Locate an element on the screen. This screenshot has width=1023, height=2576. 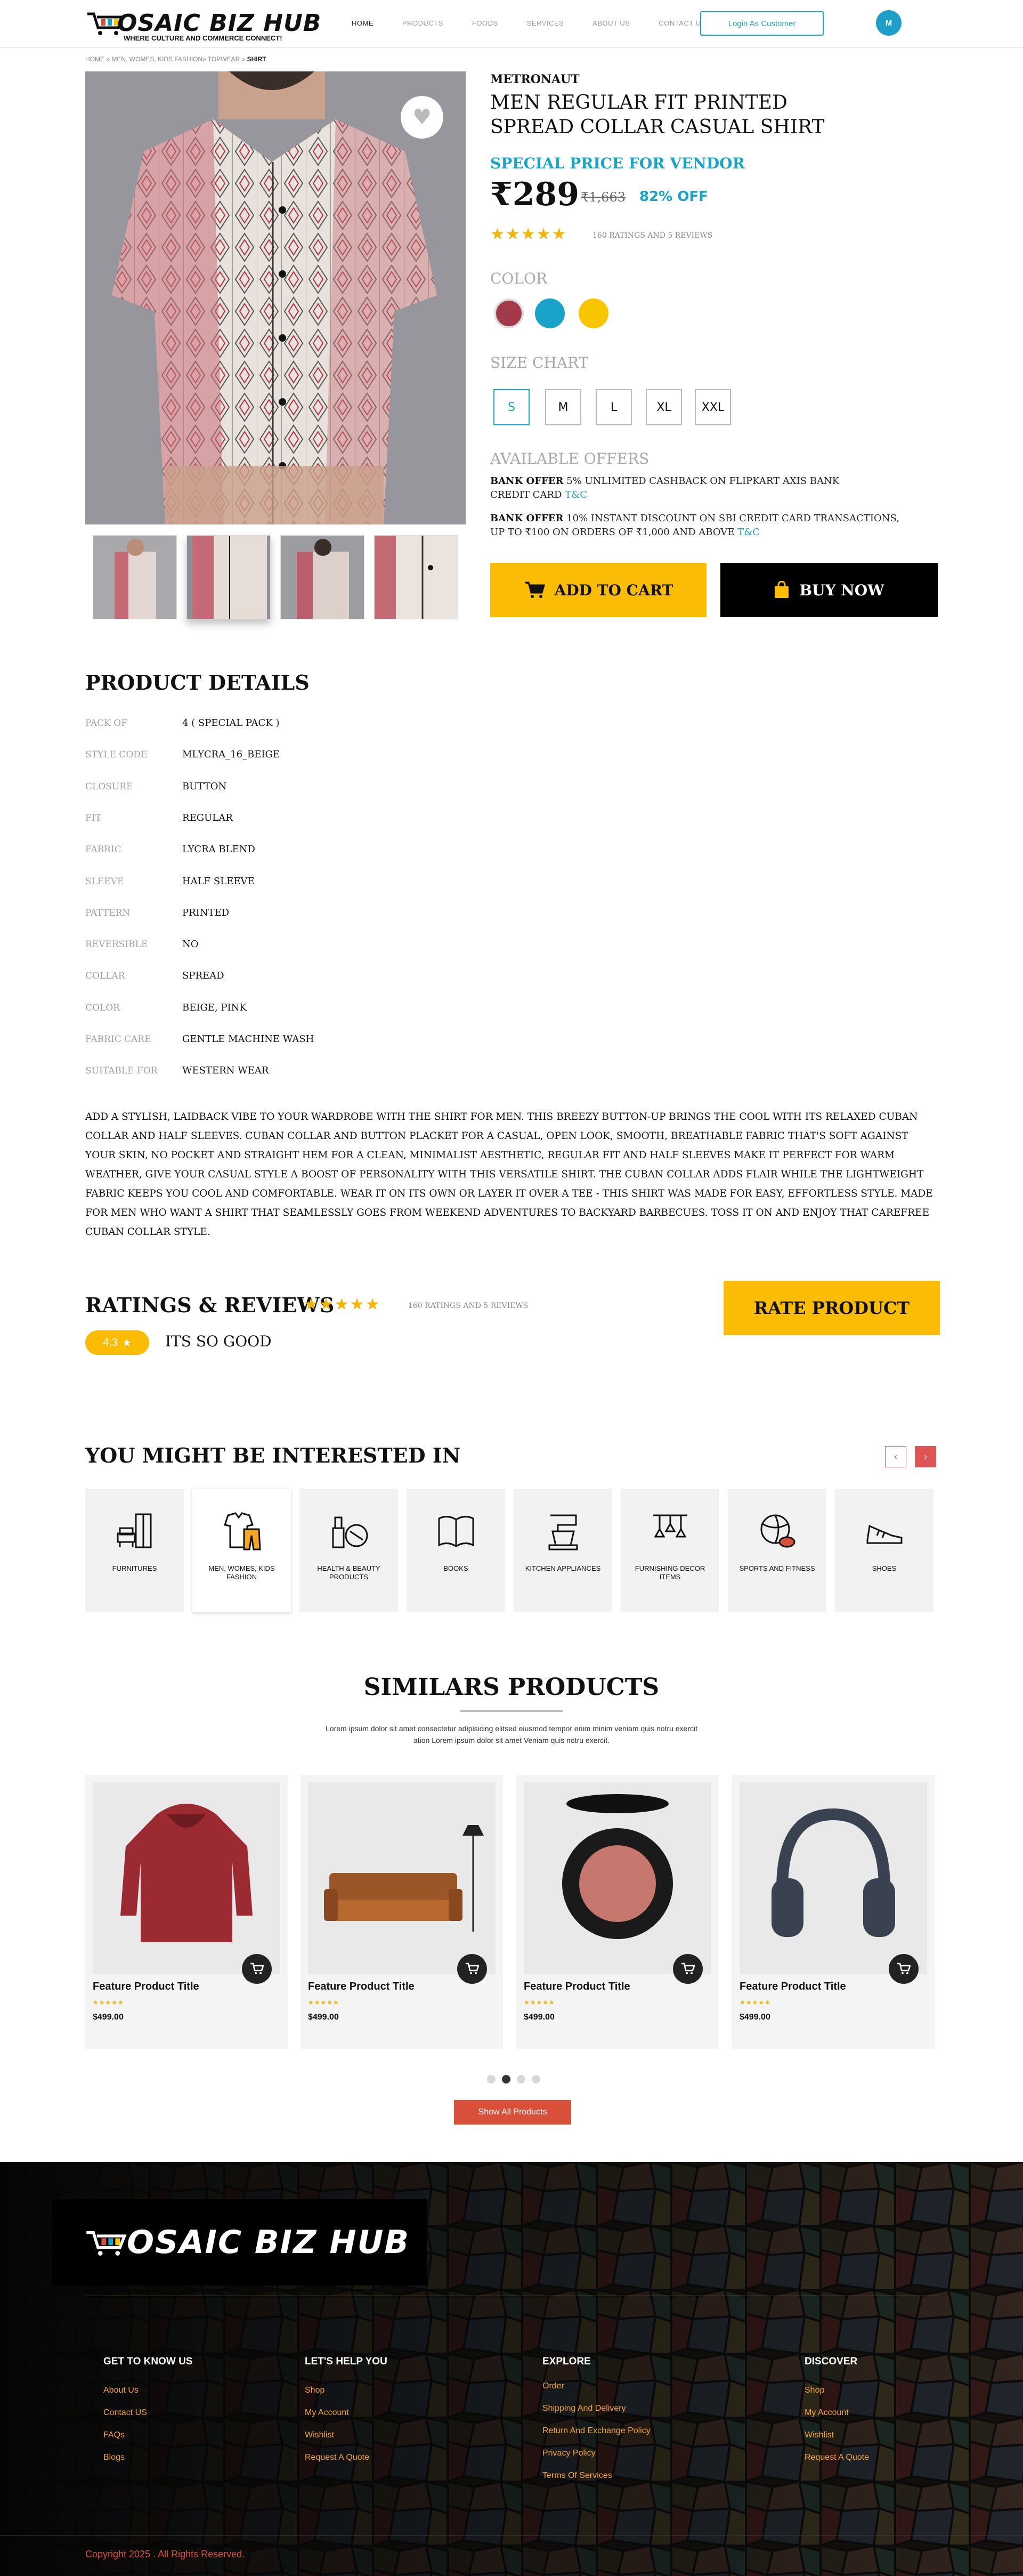
detail-value: NO is located at coordinates (191, 945).